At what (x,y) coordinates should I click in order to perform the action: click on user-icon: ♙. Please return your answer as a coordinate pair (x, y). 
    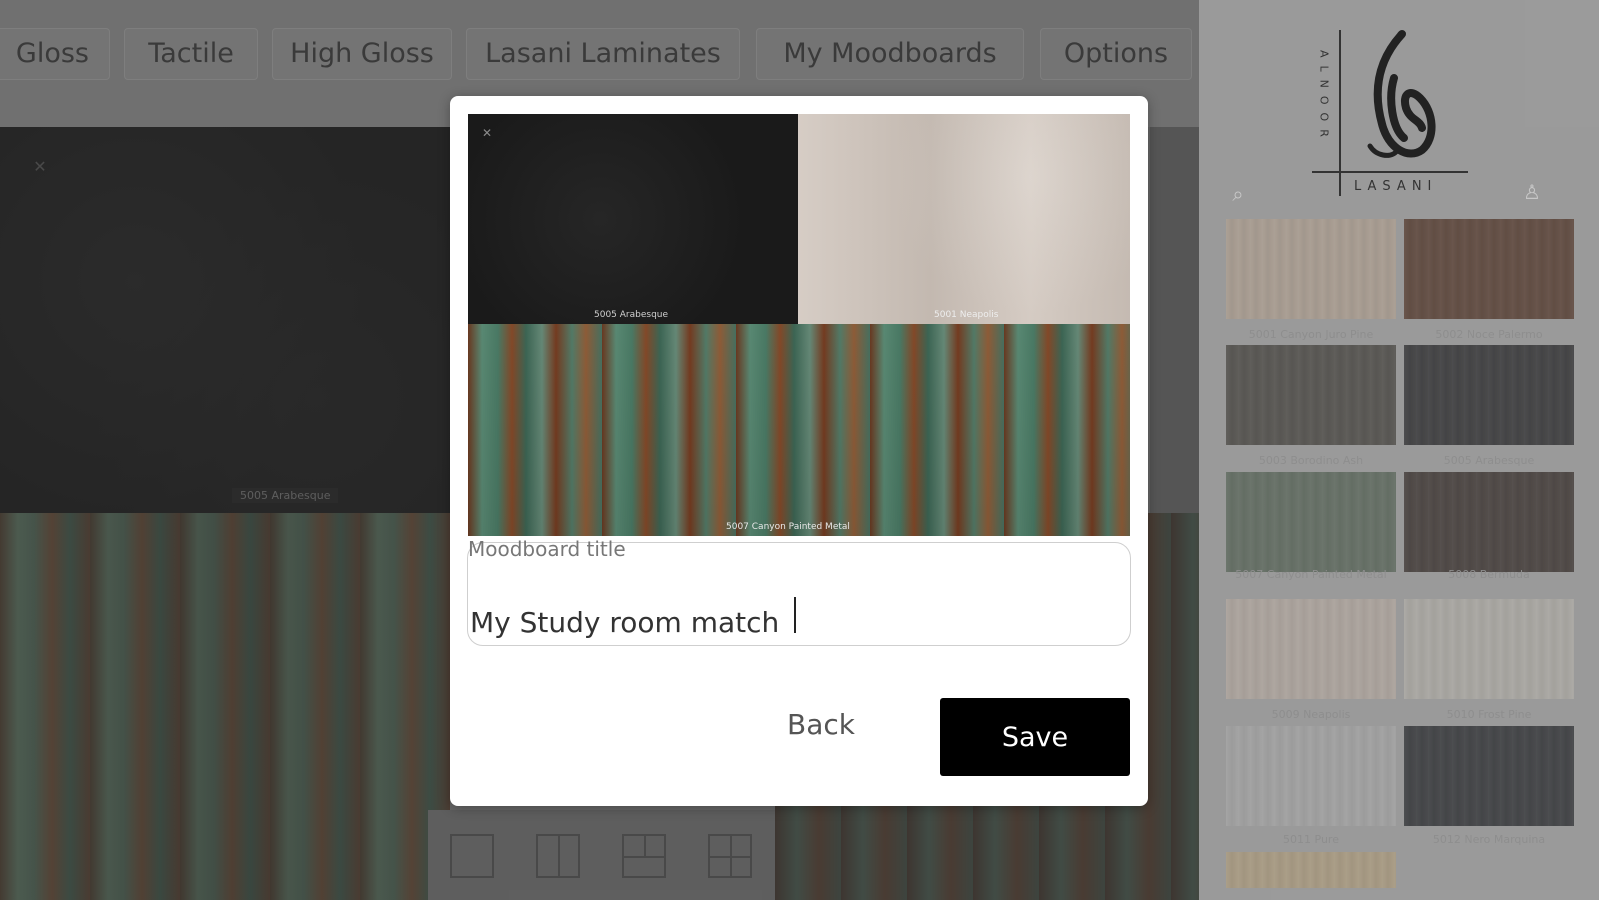
    Looking at the image, I should click on (1532, 192).